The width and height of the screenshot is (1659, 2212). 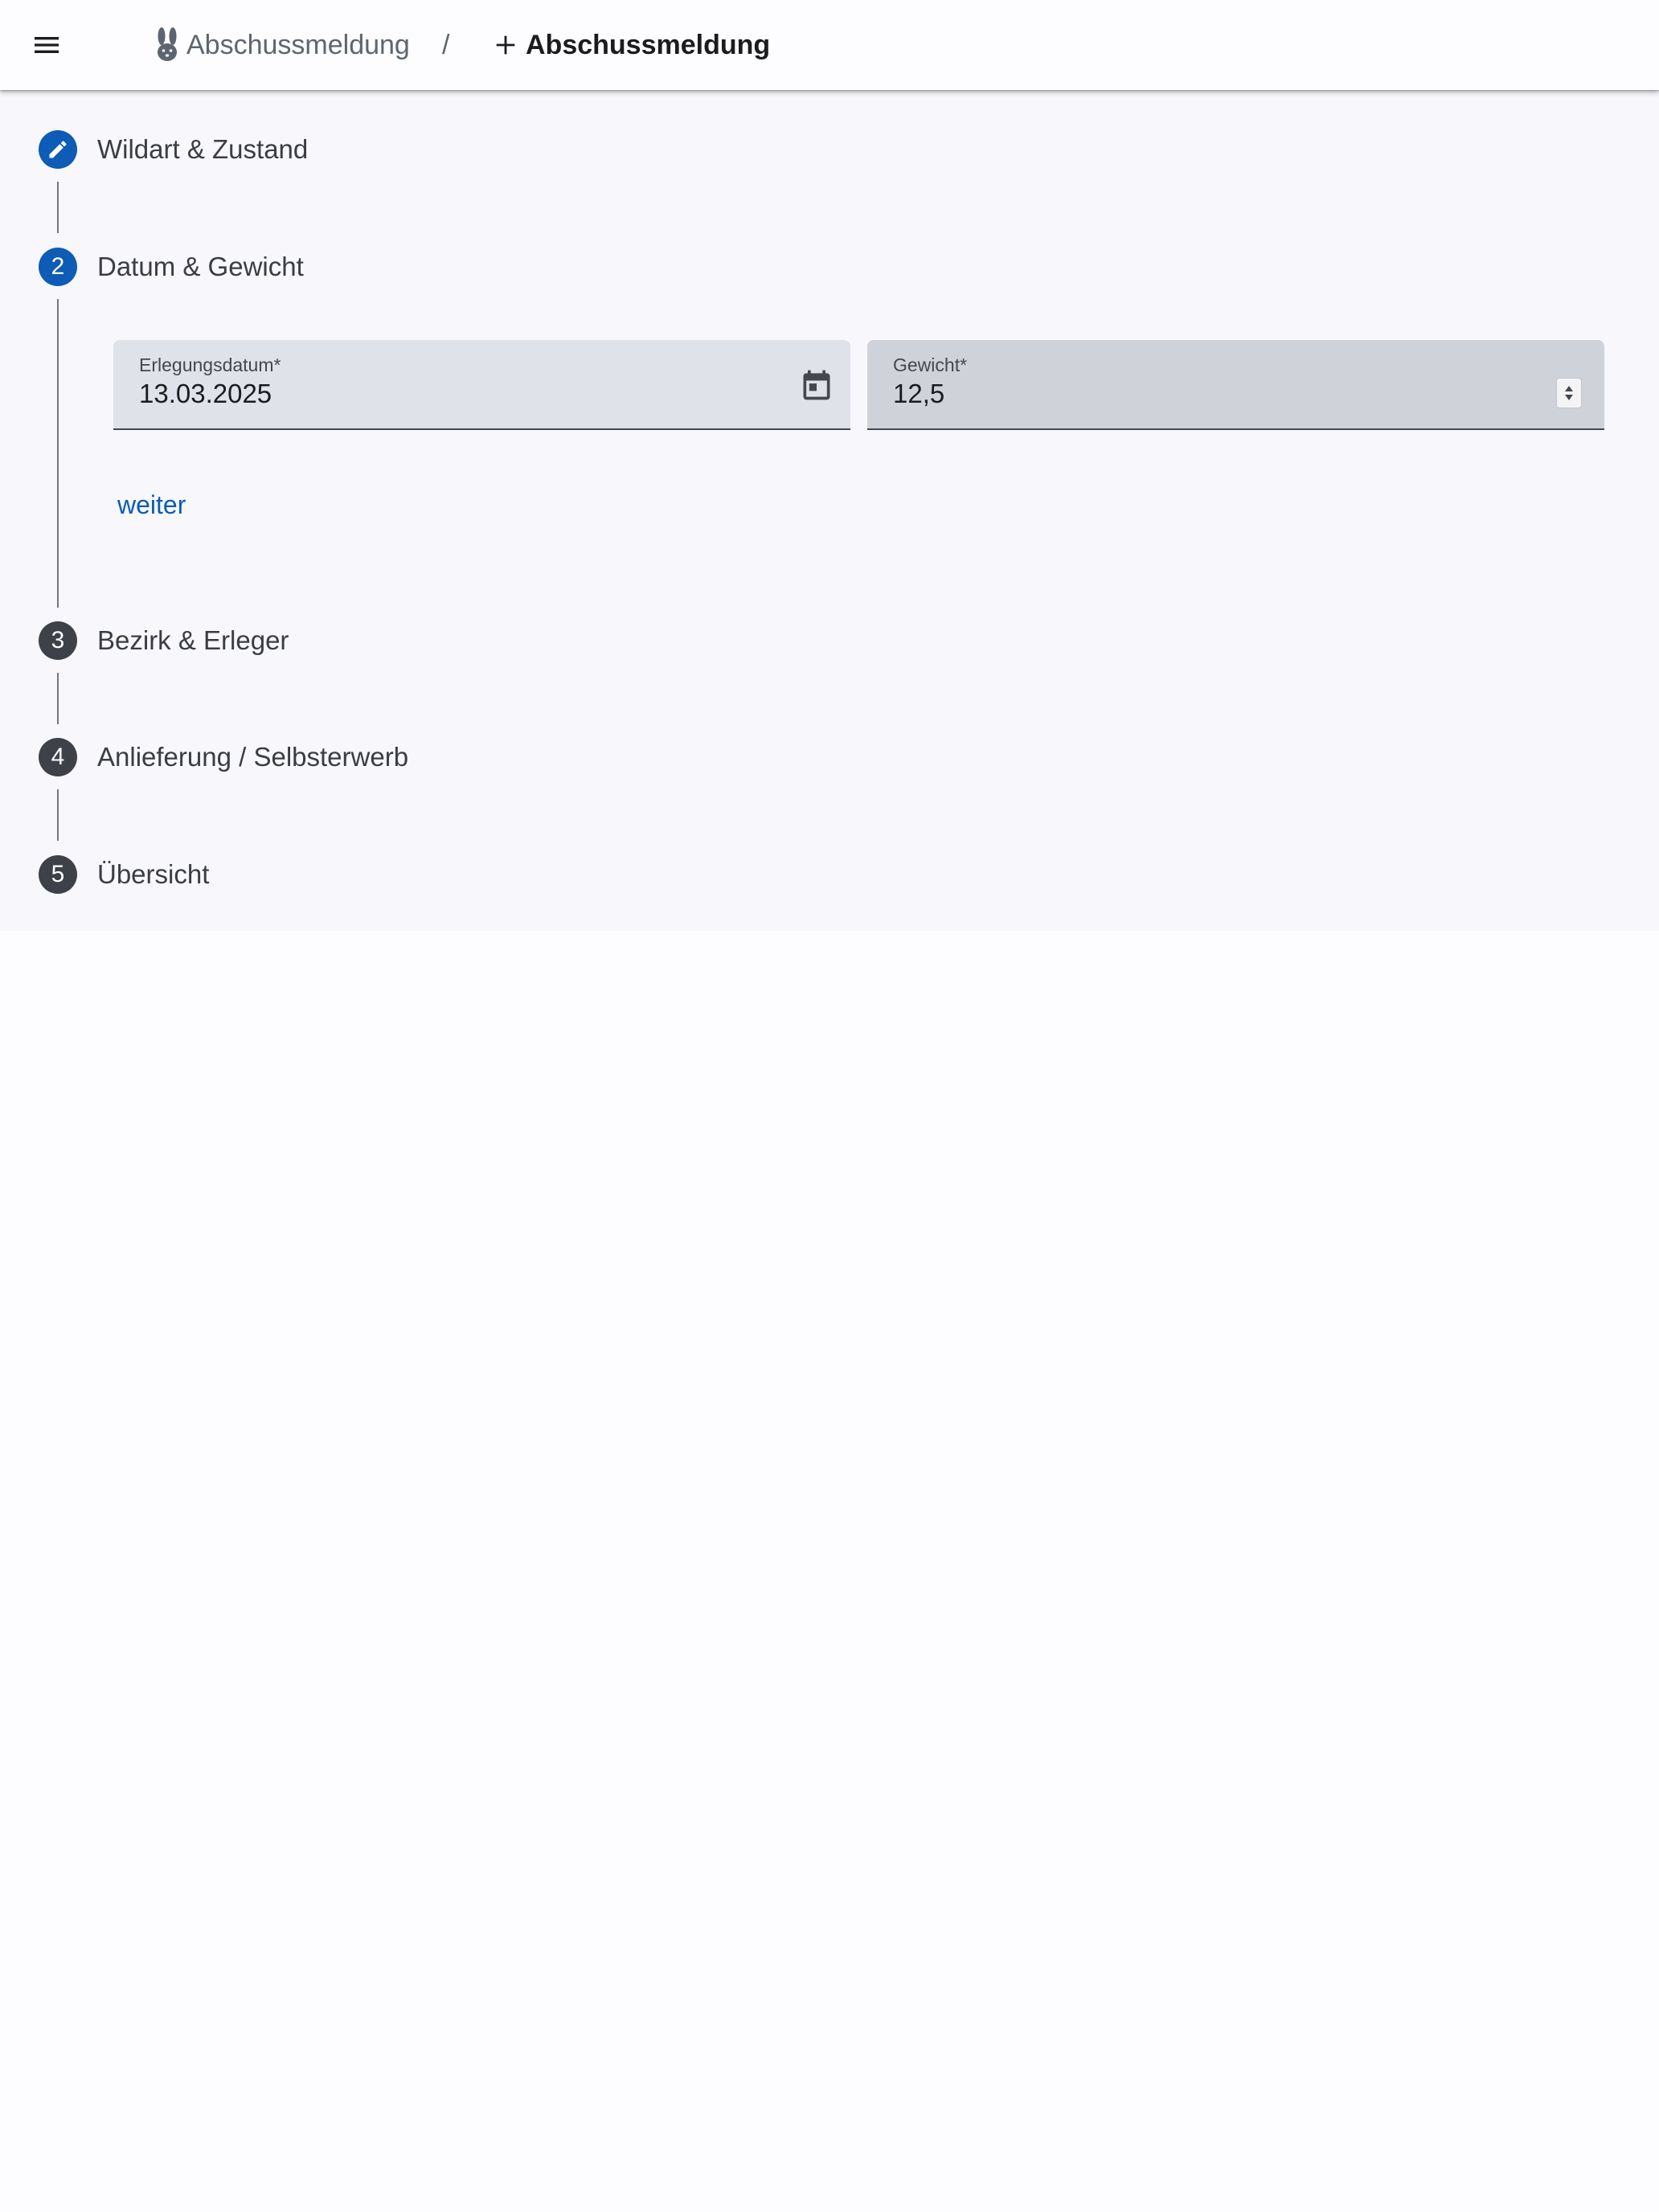 I want to click on step-2-header: 2 Datum & Gewicht, so click(x=281, y=266).